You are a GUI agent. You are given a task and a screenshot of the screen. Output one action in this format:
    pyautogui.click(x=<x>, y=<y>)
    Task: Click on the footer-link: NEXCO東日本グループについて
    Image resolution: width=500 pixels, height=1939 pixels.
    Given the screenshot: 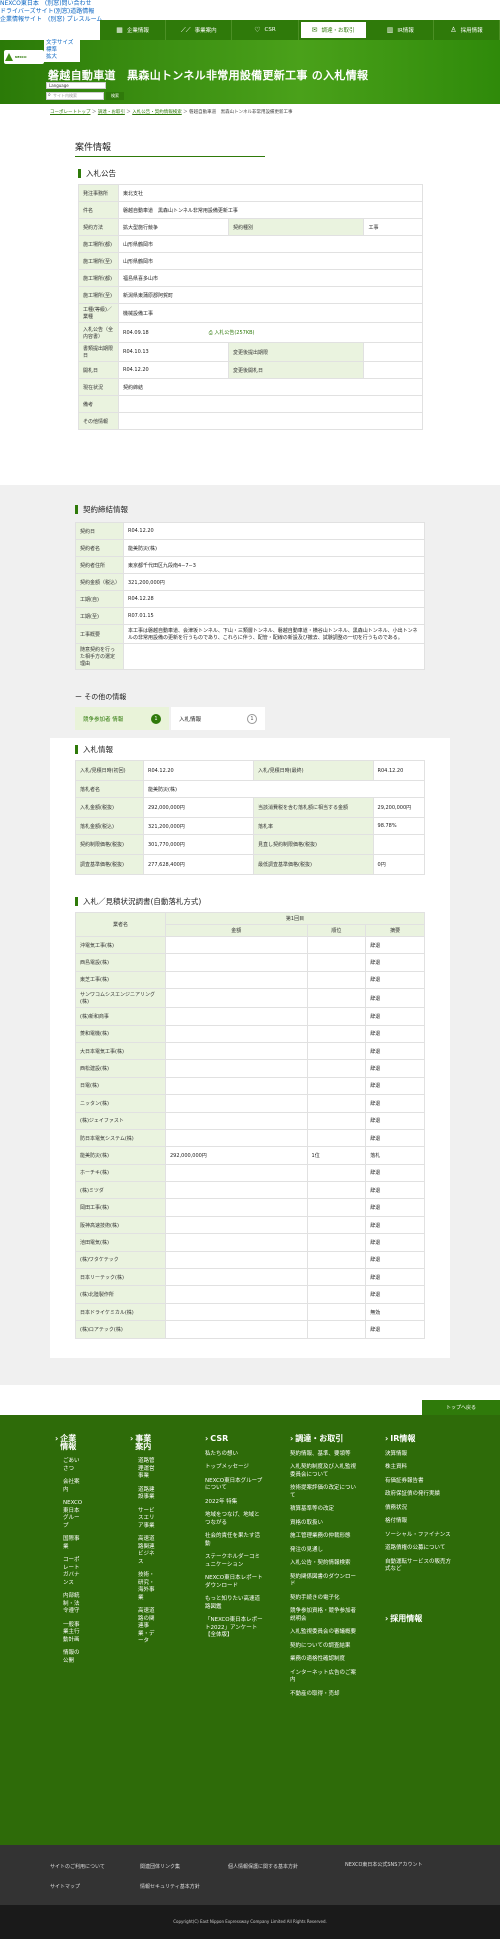 What is the action you would take?
    pyautogui.click(x=234, y=1485)
    